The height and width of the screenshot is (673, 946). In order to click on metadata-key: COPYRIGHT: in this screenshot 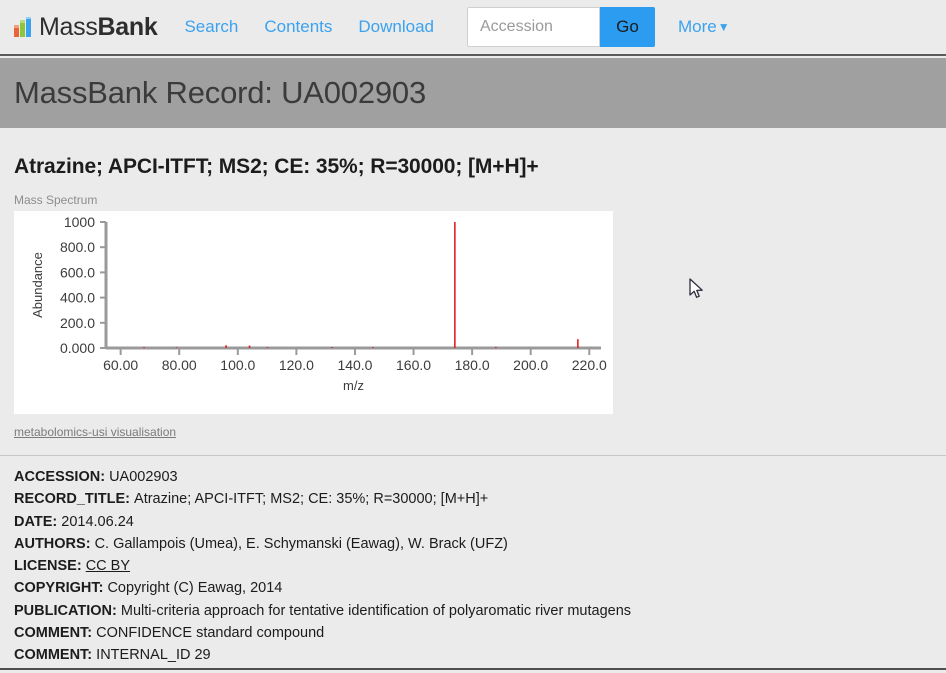, I will do `click(61, 588)`.